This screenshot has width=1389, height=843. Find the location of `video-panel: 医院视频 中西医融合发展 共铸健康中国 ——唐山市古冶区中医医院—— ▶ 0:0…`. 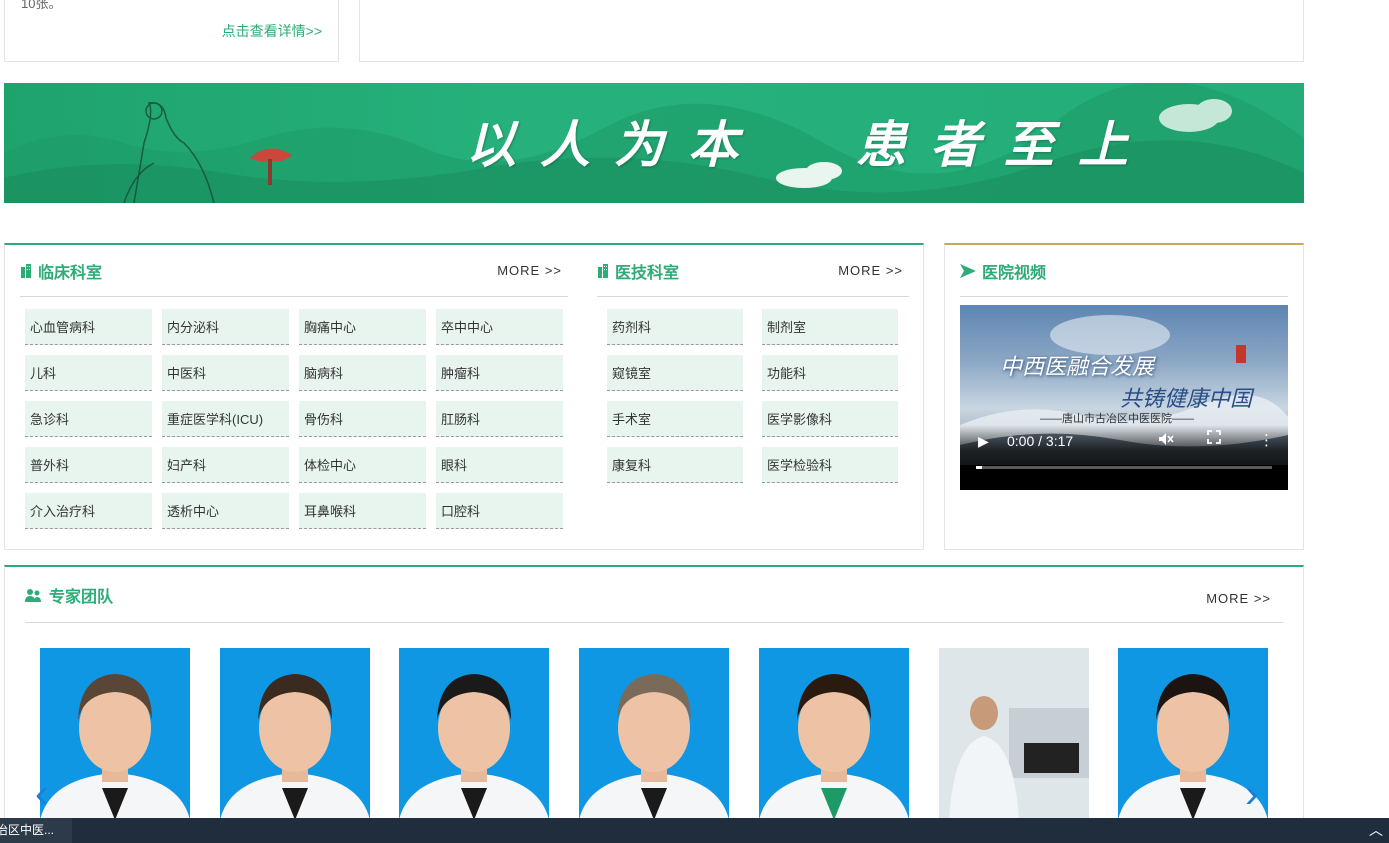

video-panel: 医院视频 中西医融合发展 共铸健康中国 ——唐山市古冶区中医医院—— ▶ 0:0… is located at coordinates (1124, 396).